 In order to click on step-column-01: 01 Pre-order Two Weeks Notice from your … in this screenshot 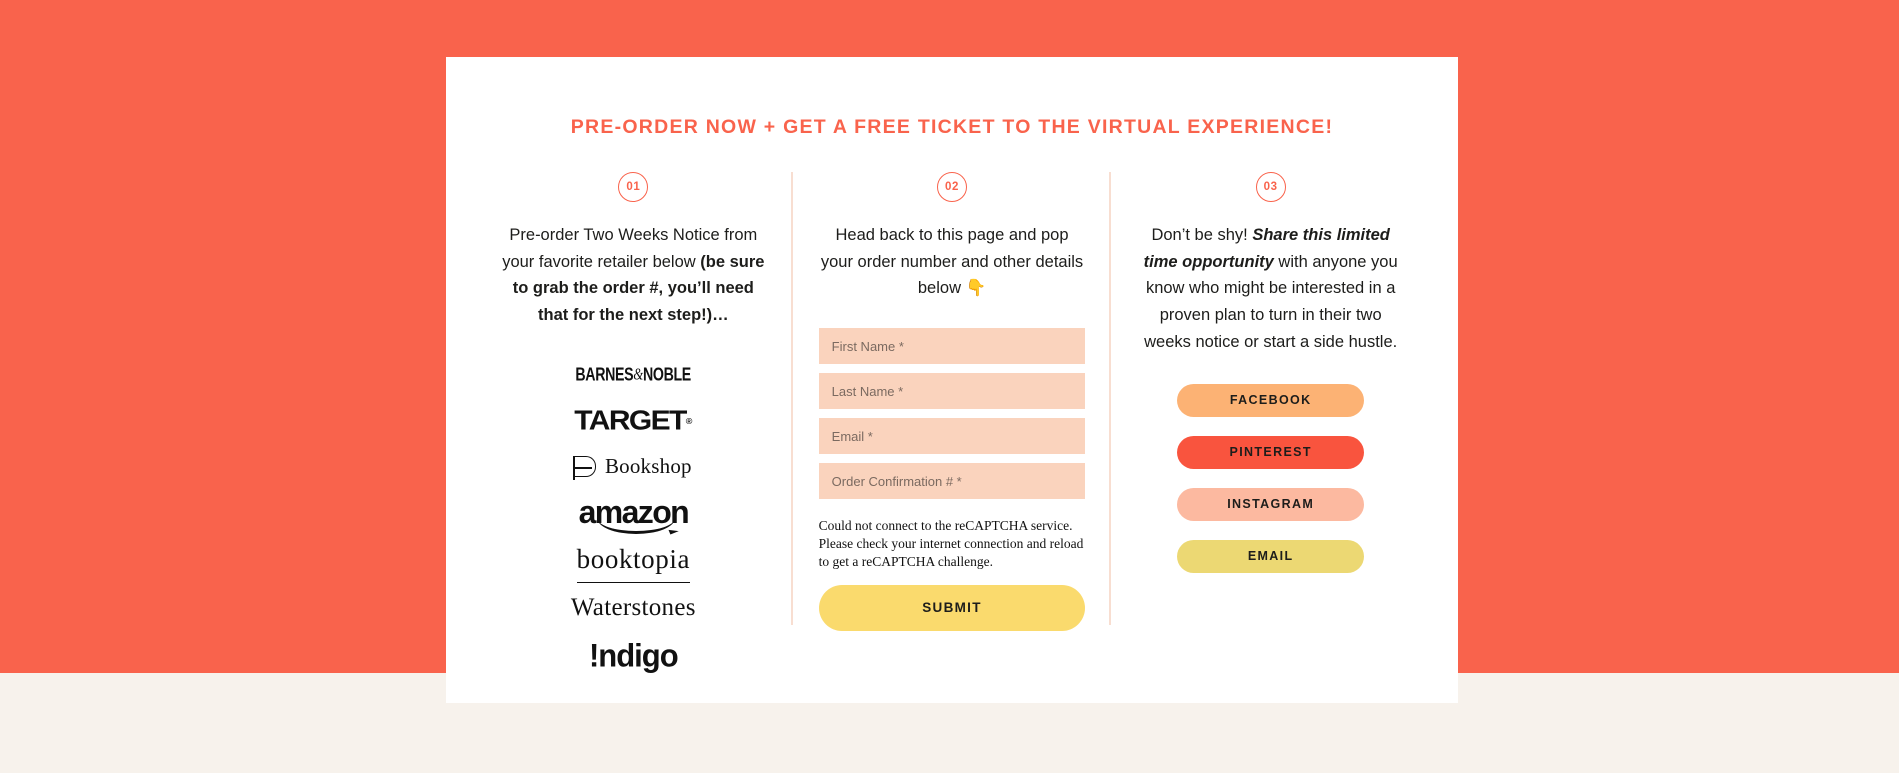, I will do `click(633, 425)`.